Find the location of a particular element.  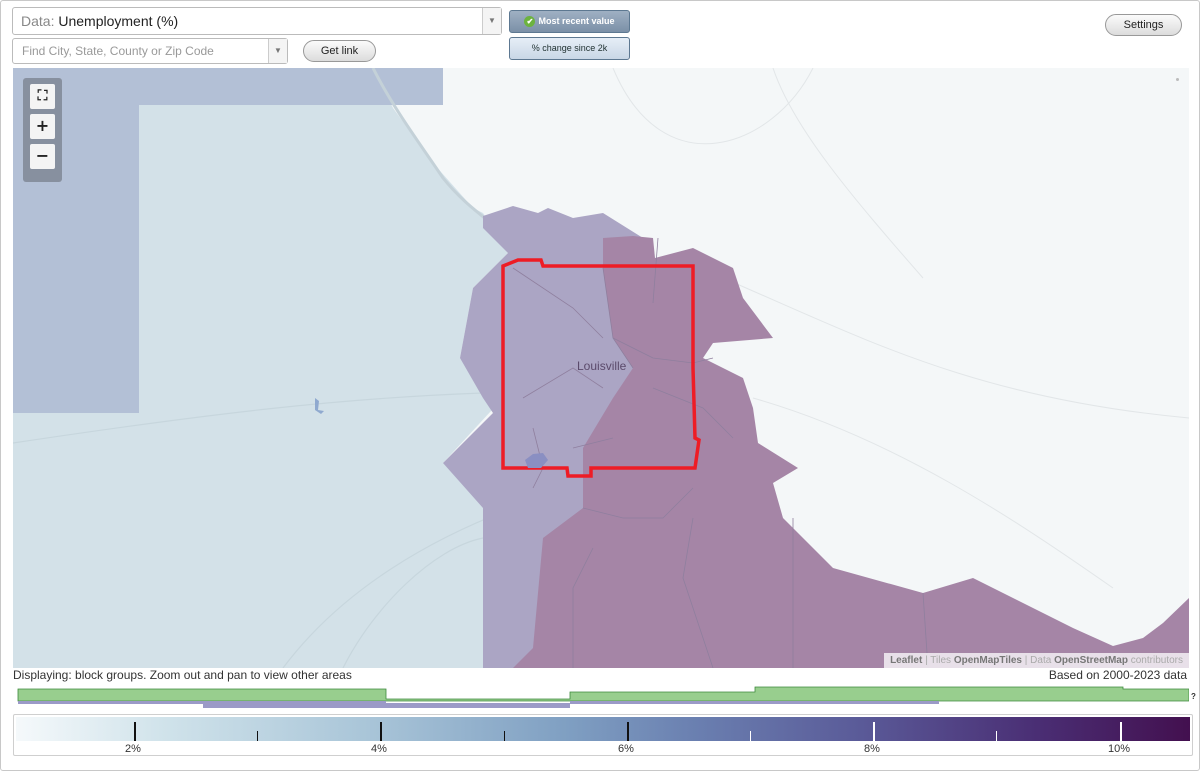

histogram-green-bar is located at coordinates (603, 694).